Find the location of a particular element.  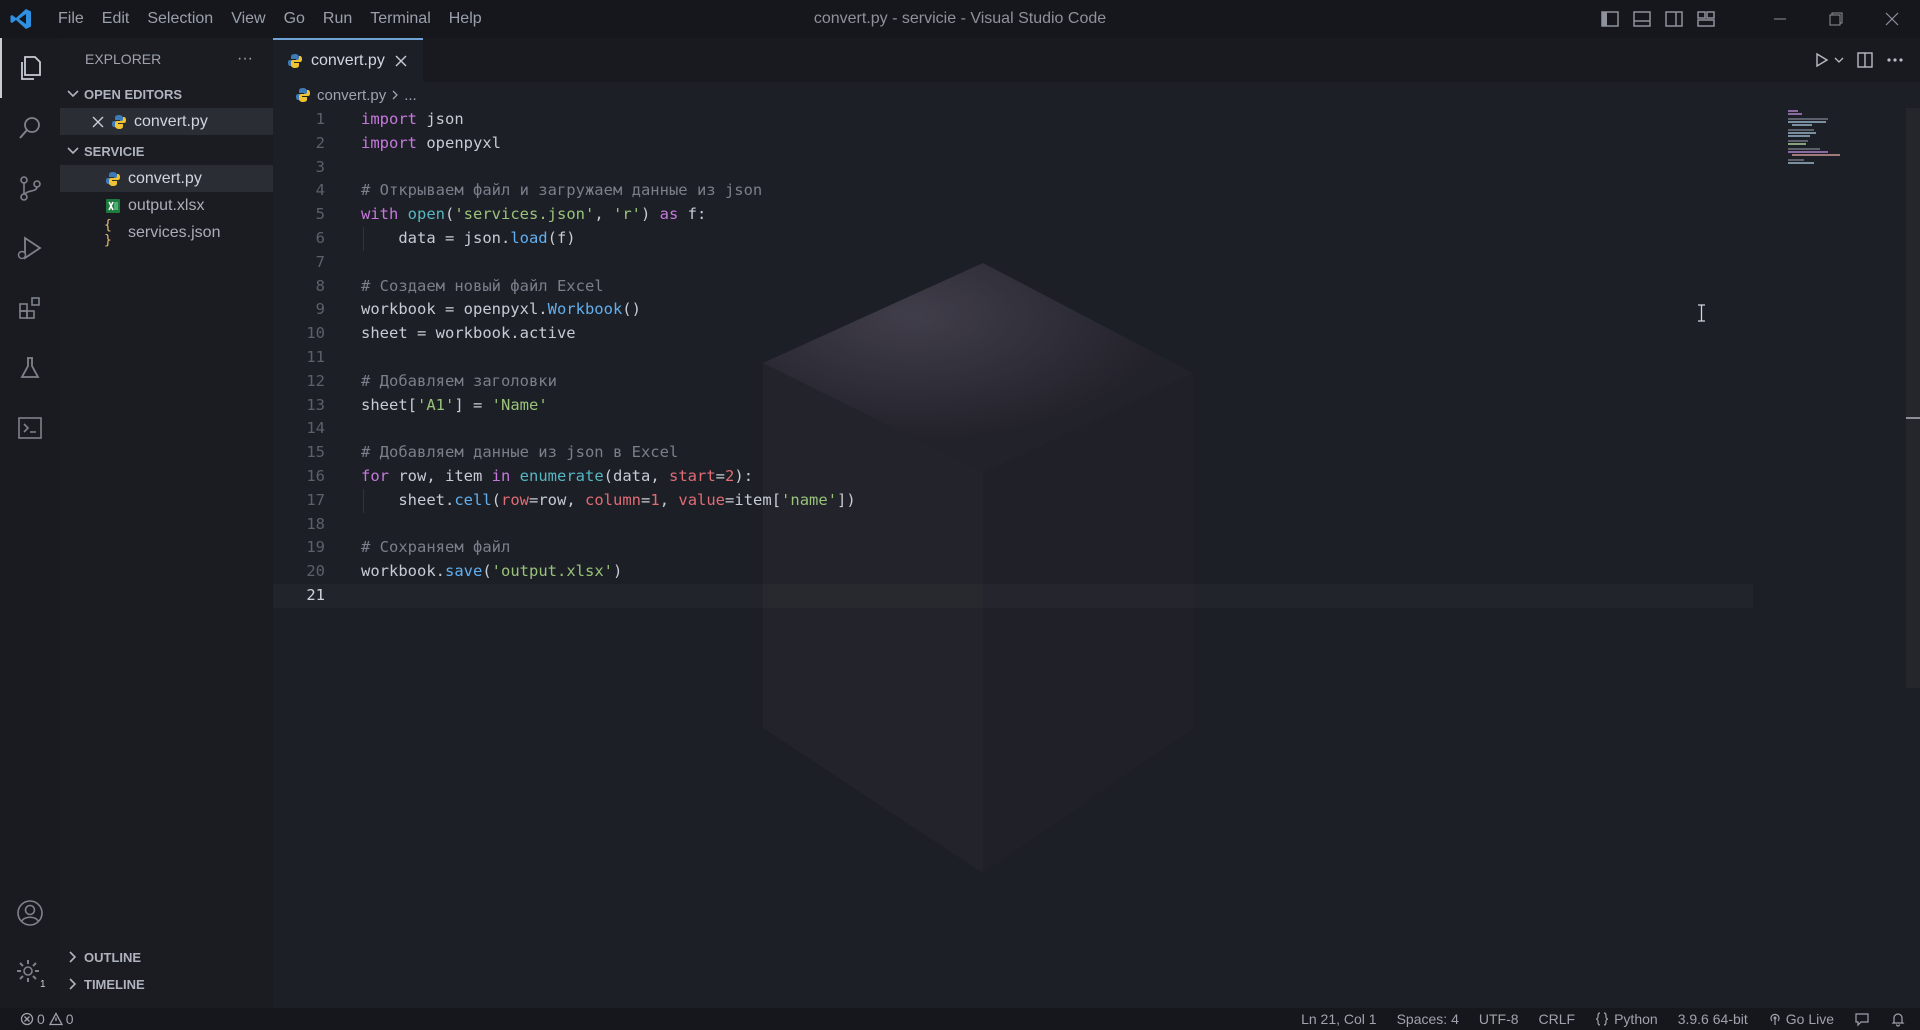

activity-terminal is located at coordinates (30, 428).